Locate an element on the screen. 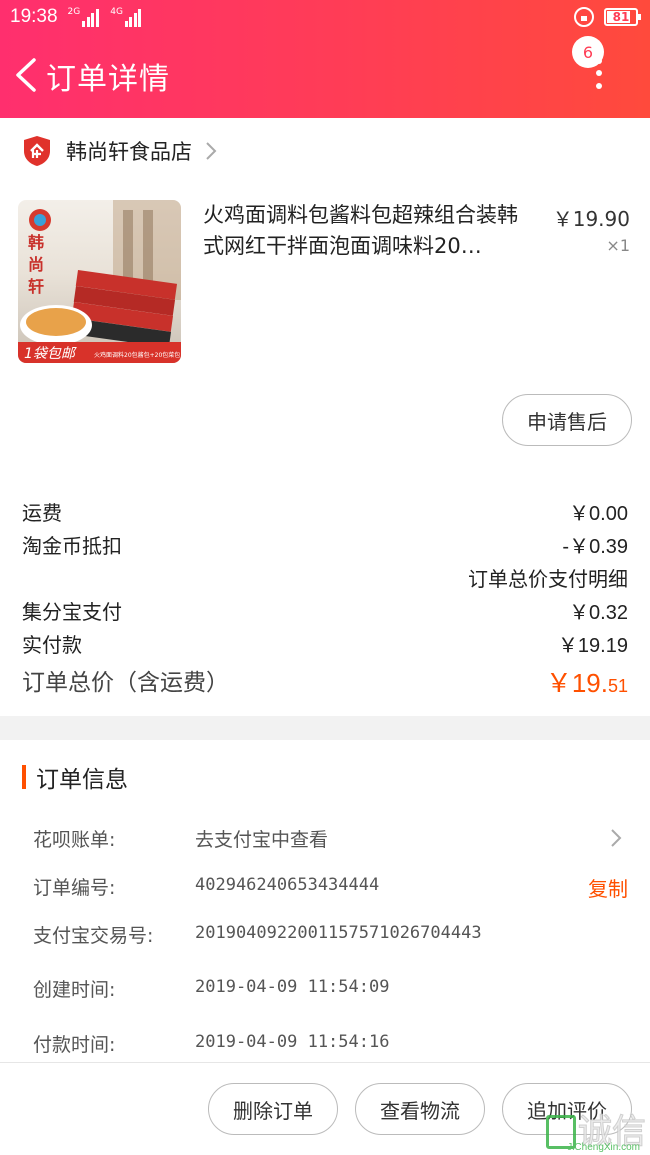 The width and height of the screenshot is (650, 1155). nav-bar: 订单详情 6 is located at coordinates (325, 73).